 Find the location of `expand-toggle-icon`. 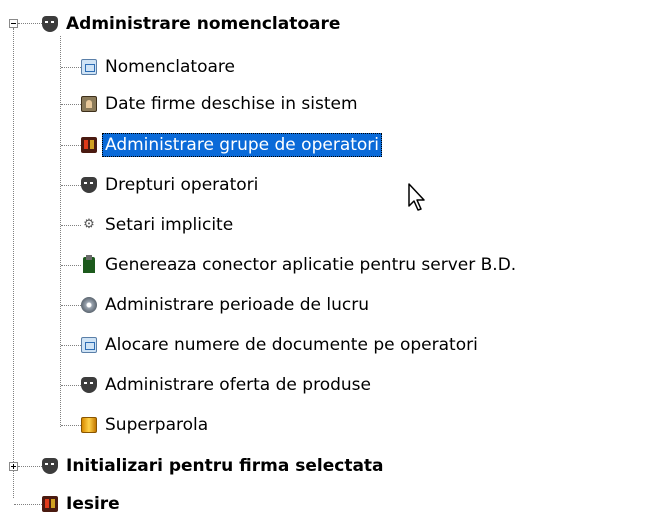

expand-toggle-icon is located at coordinates (13, 466).